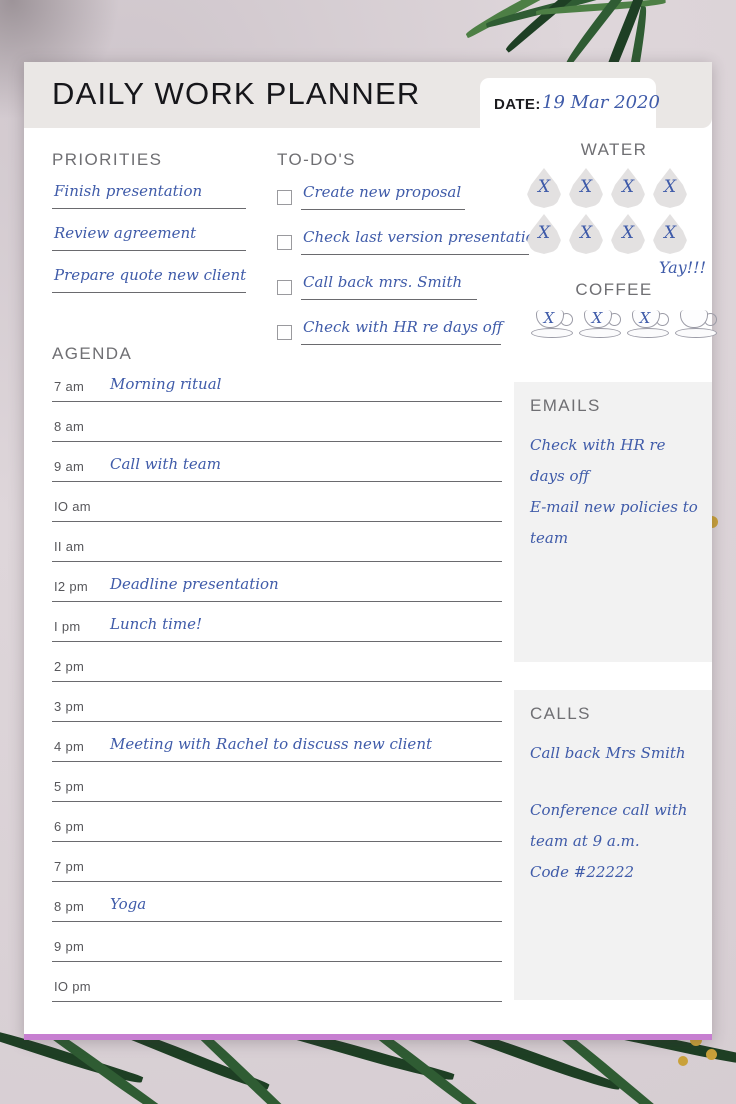  I want to click on cup-mark: X, so click(597, 318).